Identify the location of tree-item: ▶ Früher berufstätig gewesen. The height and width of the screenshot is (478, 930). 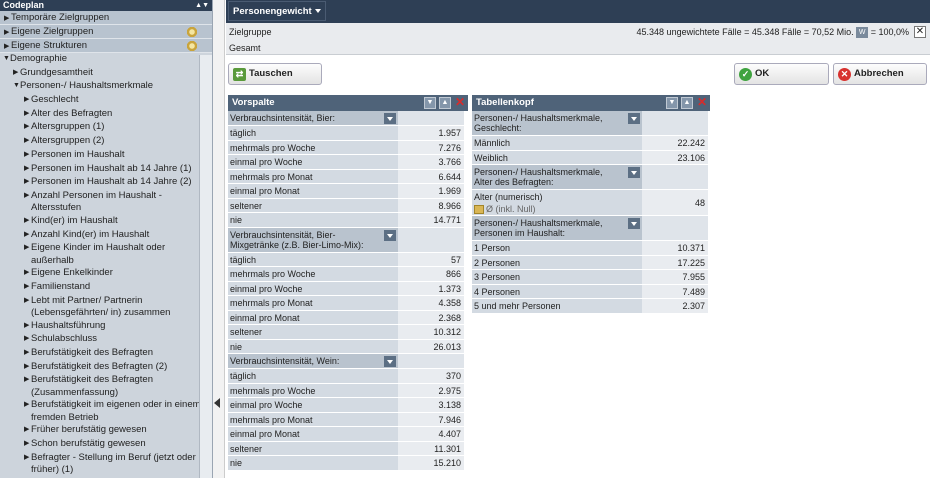
(106, 431).